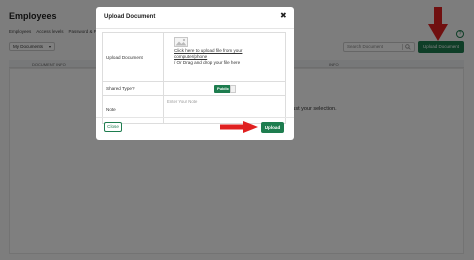  Describe the element at coordinates (181, 42) in the screenshot. I see `image-placeholder-icon` at that location.